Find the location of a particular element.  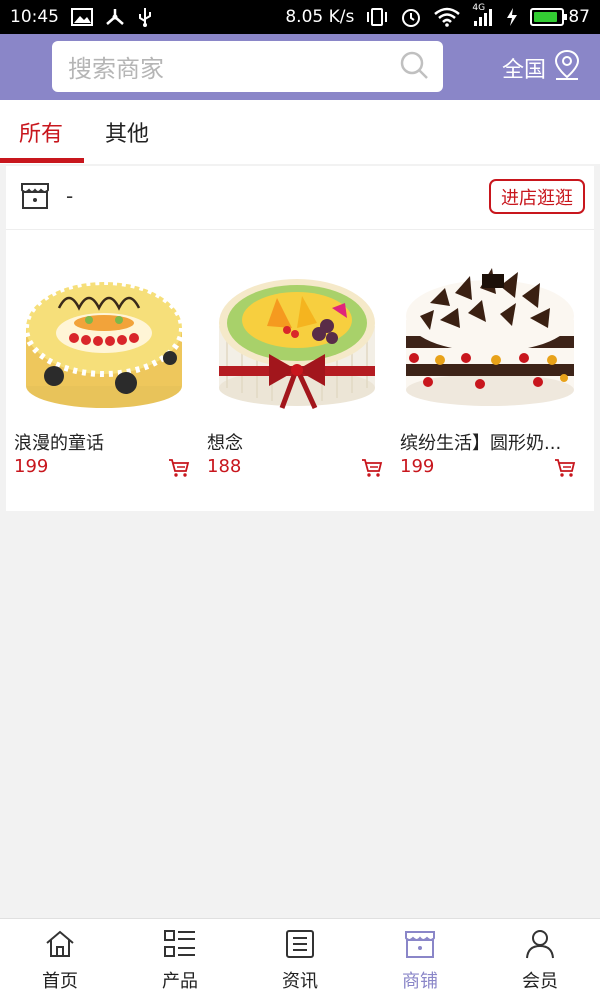

vibrate-icon is located at coordinates (377, 17).